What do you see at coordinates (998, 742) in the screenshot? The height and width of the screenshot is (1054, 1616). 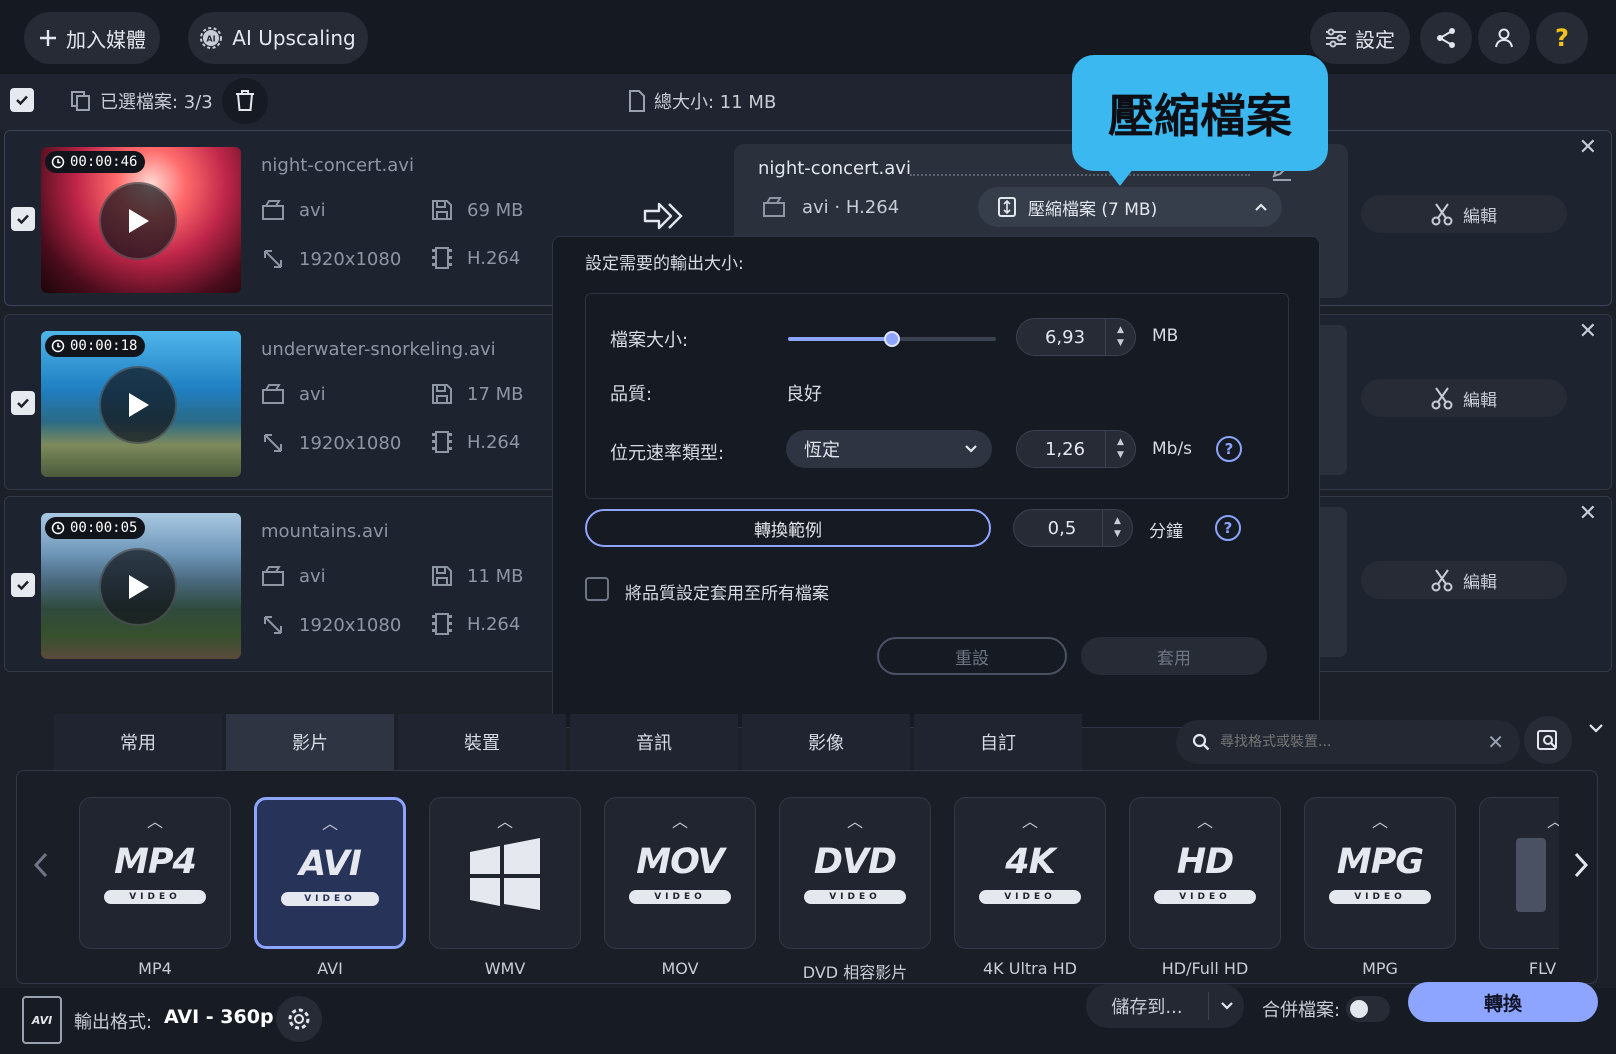 I see `format-tab: 自訂` at bounding box center [998, 742].